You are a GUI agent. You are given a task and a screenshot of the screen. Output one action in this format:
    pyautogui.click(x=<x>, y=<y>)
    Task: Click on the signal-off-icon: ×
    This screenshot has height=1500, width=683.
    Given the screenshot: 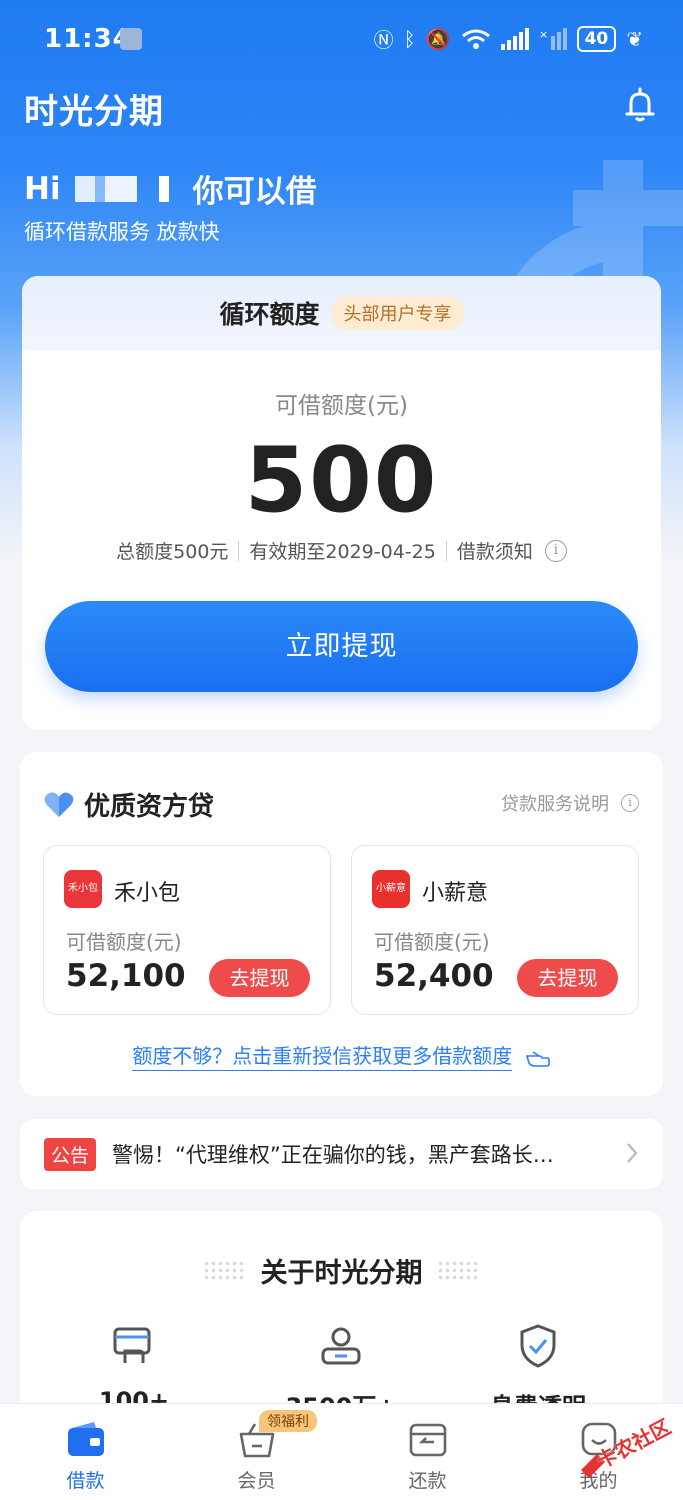 What is the action you would take?
    pyautogui.click(x=553, y=38)
    